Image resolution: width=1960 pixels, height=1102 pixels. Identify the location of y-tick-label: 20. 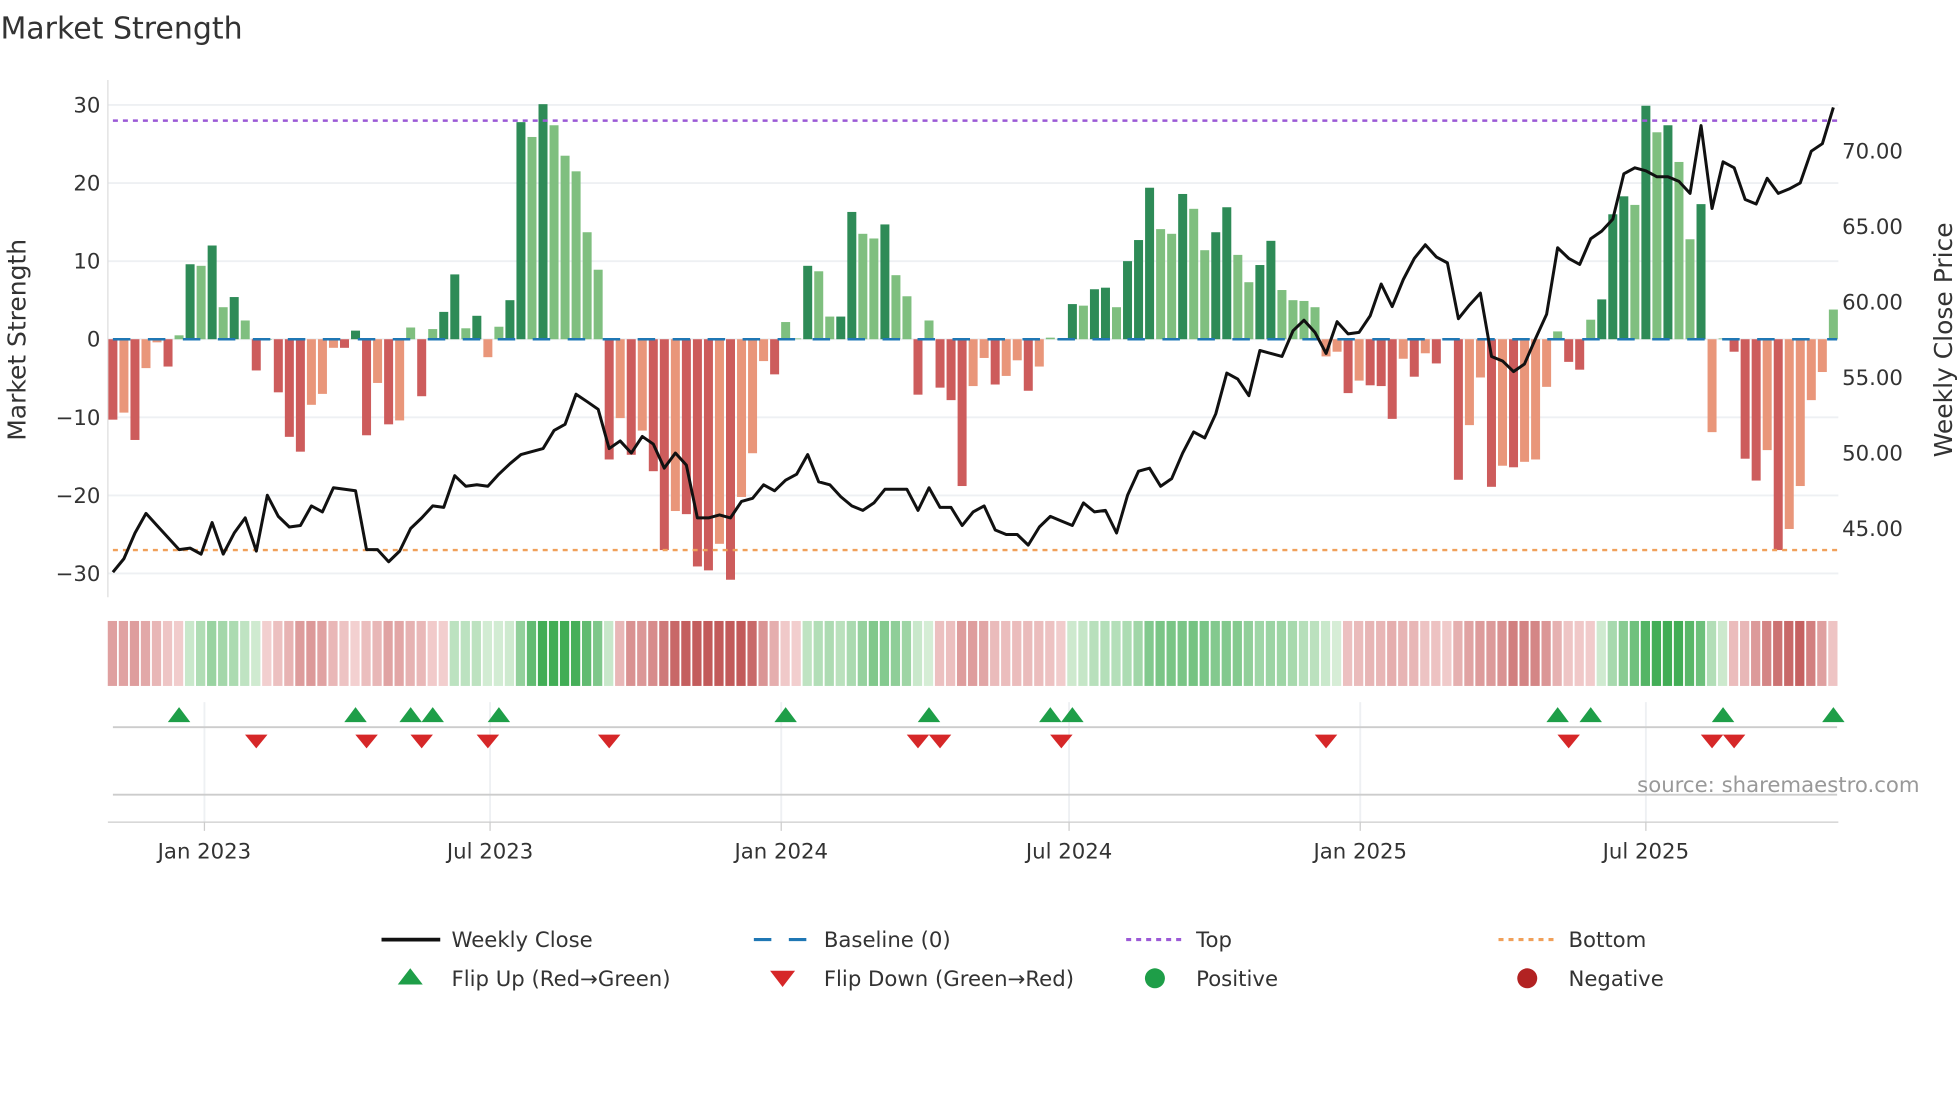
(86, 184).